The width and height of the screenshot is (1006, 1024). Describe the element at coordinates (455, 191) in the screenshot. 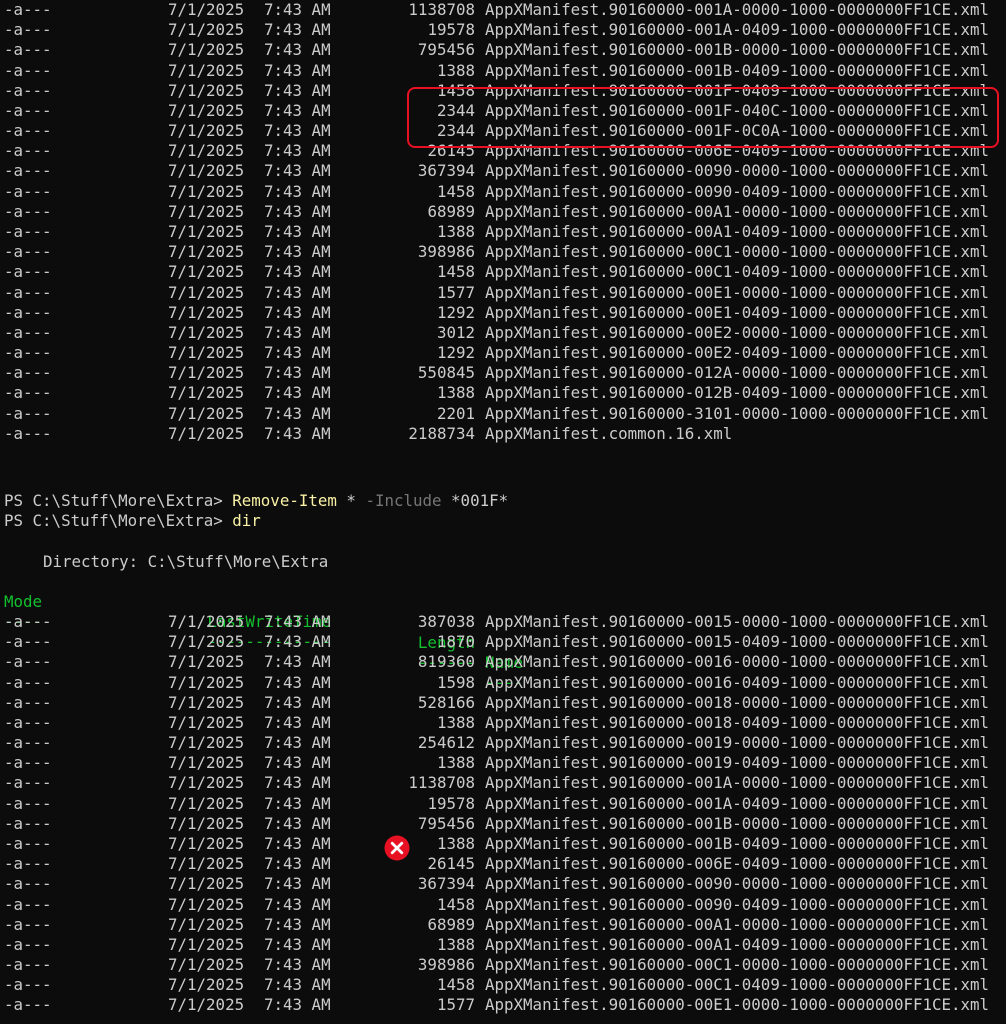

I see `file-length: 1458` at that location.